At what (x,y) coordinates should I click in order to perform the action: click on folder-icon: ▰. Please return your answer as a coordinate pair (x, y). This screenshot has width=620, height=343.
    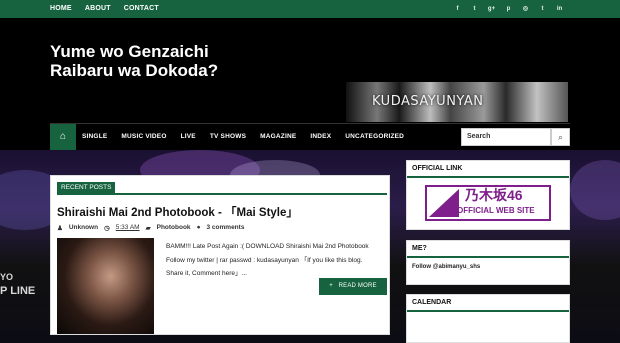
    Looking at the image, I should click on (148, 228).